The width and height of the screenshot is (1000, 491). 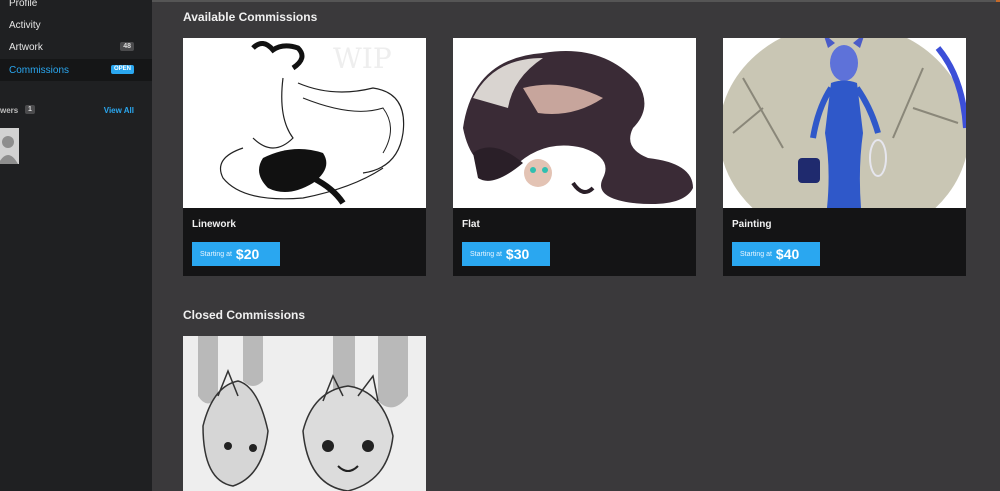 What do you see at coordinates (119, 110) in the screenshot?
I see `view-all-link: View All` at bounding box center [119, 110].